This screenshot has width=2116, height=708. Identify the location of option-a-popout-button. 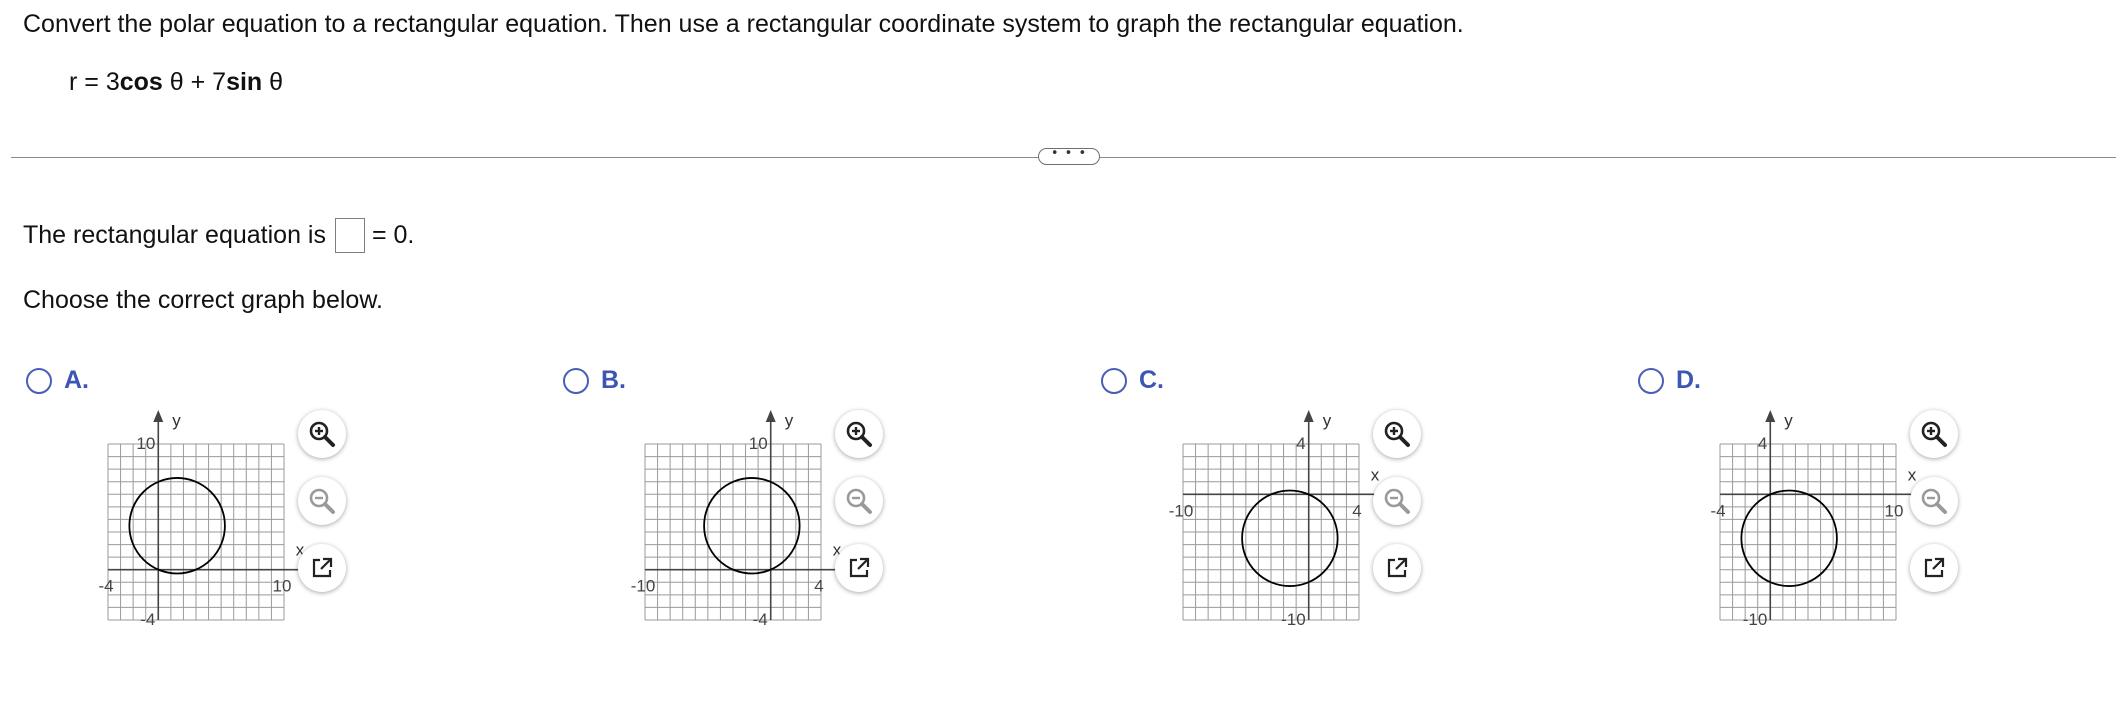
(322, 568).